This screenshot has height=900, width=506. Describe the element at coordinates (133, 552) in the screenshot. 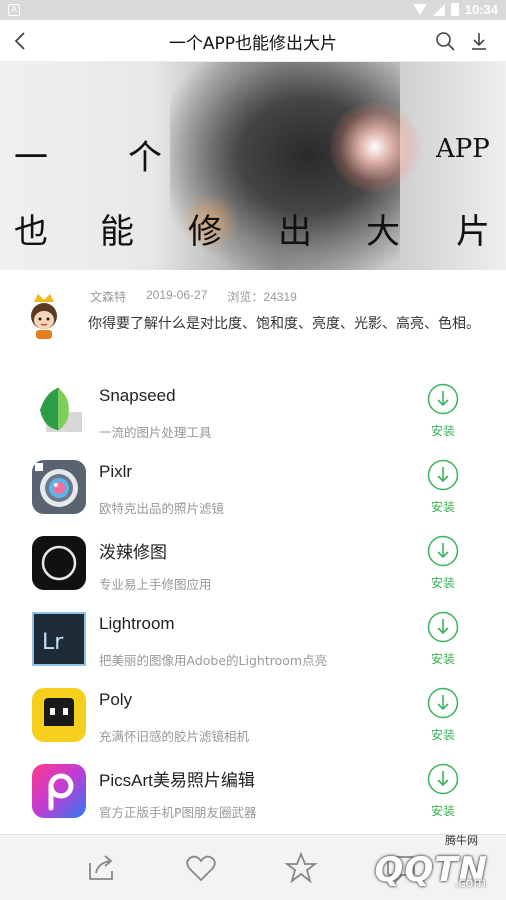

I see `app-name: 泼辣修图` at that location.